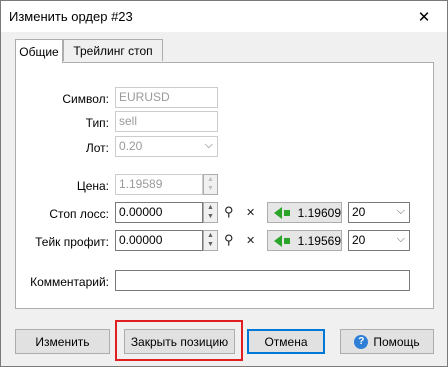 This screenshot has width=448, height=367. What do you see at coordinates (97, 123) in the screenshot?
I see `type-label: Тип:` at bounding box center [97, 123].